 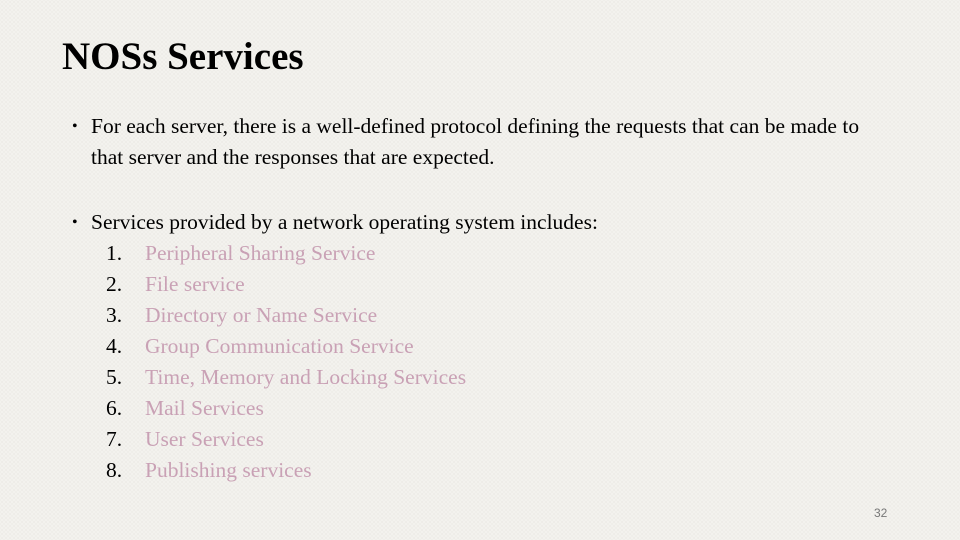 What do you see at coordinates (204, 408) in the screenshot?
I see `list-label: Mail Services` at bounding box center [204, 408].